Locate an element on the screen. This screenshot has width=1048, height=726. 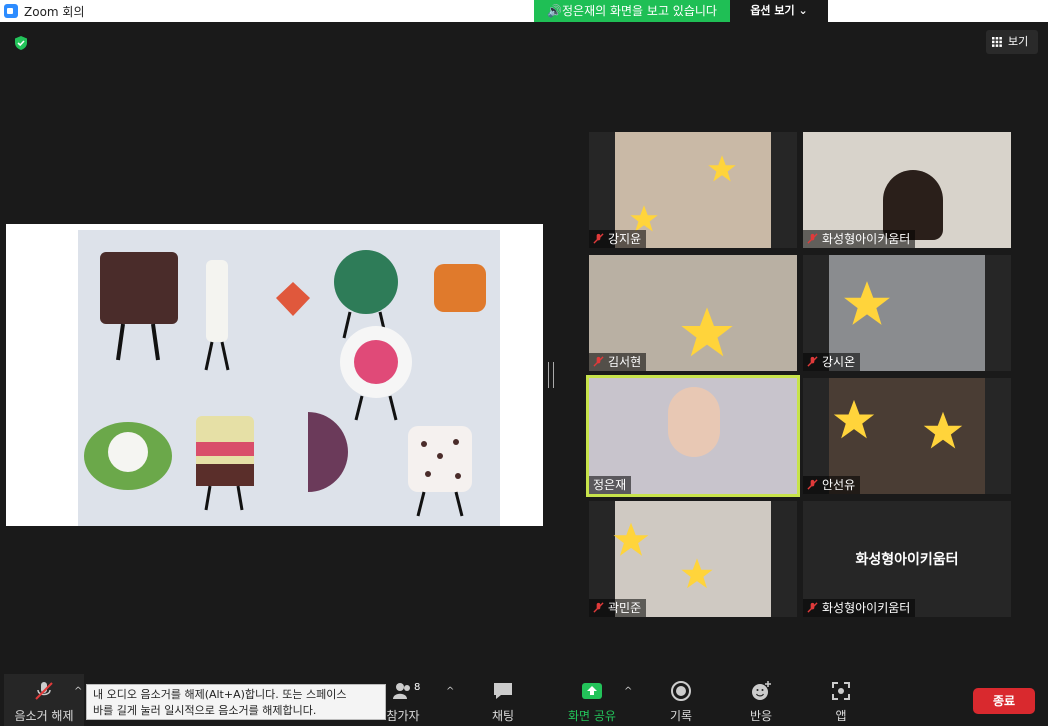
participant-tile: 안선유 is located at coordinates (907, 436).